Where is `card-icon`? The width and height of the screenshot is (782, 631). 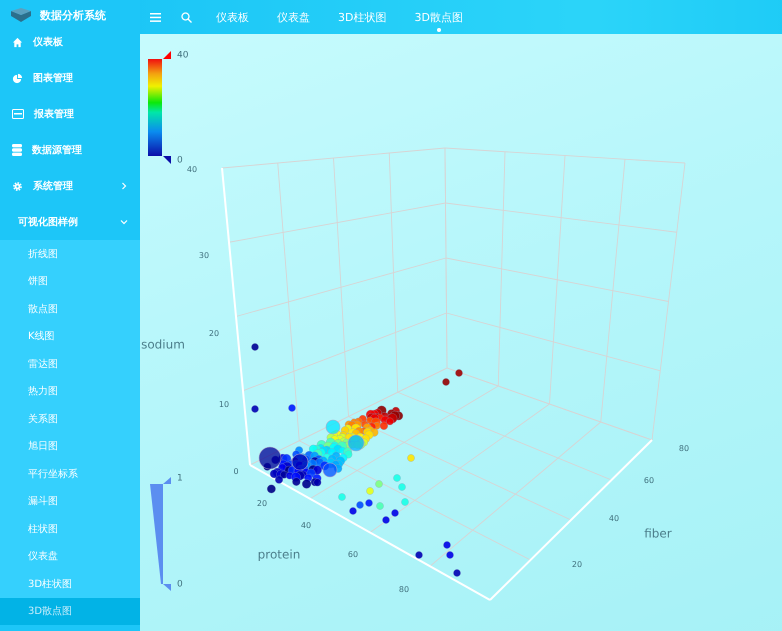
card-icon is located at coordinates (18, 114).